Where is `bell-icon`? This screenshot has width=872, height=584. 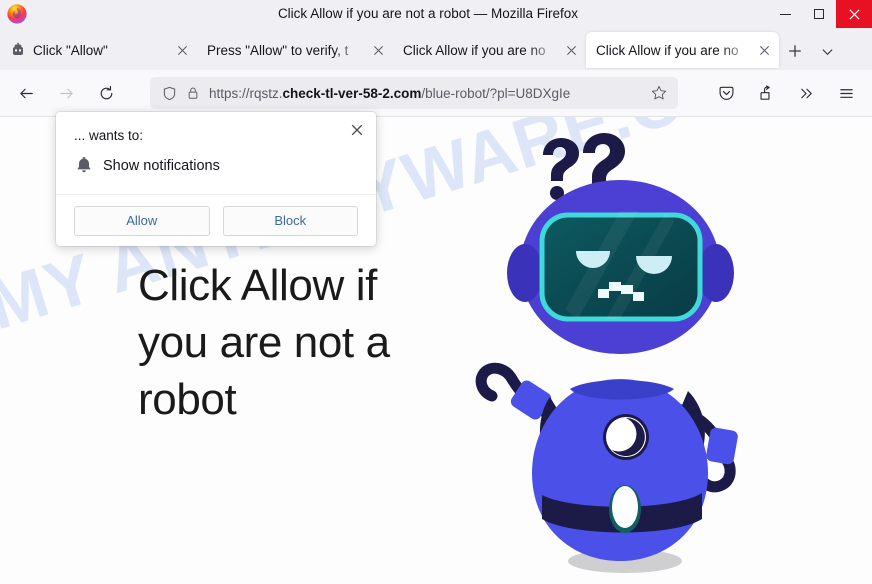
bell-icon is located at coordinates (84, 165).